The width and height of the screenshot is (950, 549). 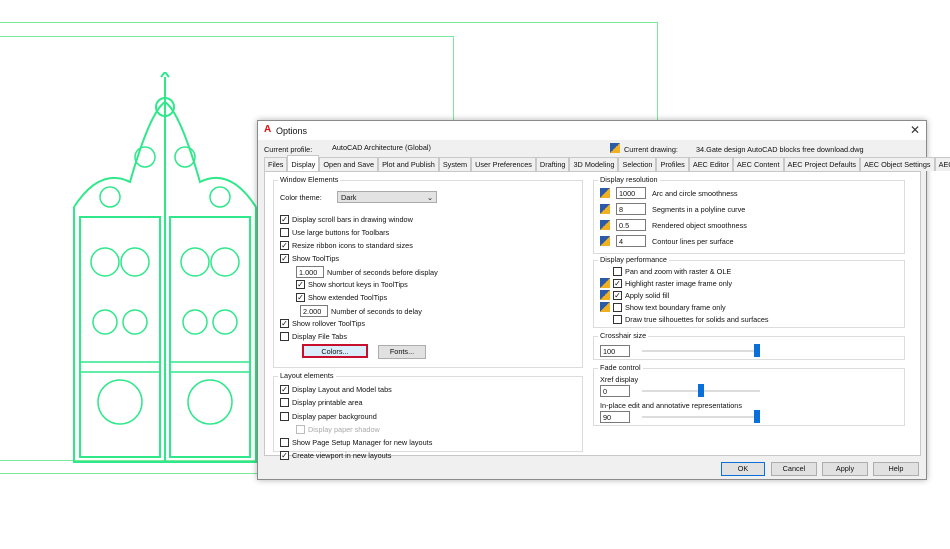 I want to click on checkbox-label: Display Layout and Model tabs, so click(x=342, y=389).